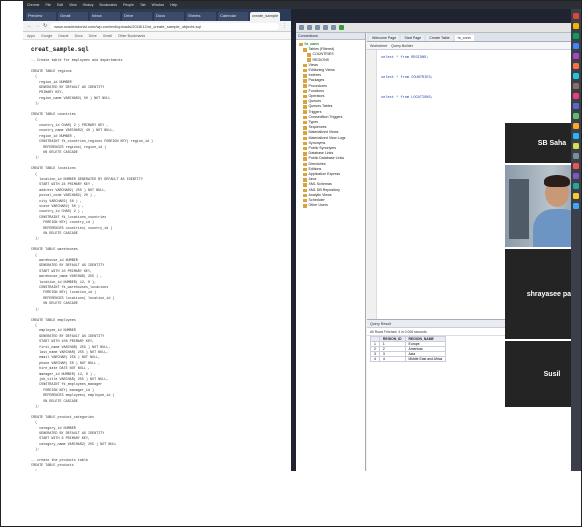 The height and width of the screenshot is (527, 582). I want to click on editor-tab: Start Page, so click(413, 38).